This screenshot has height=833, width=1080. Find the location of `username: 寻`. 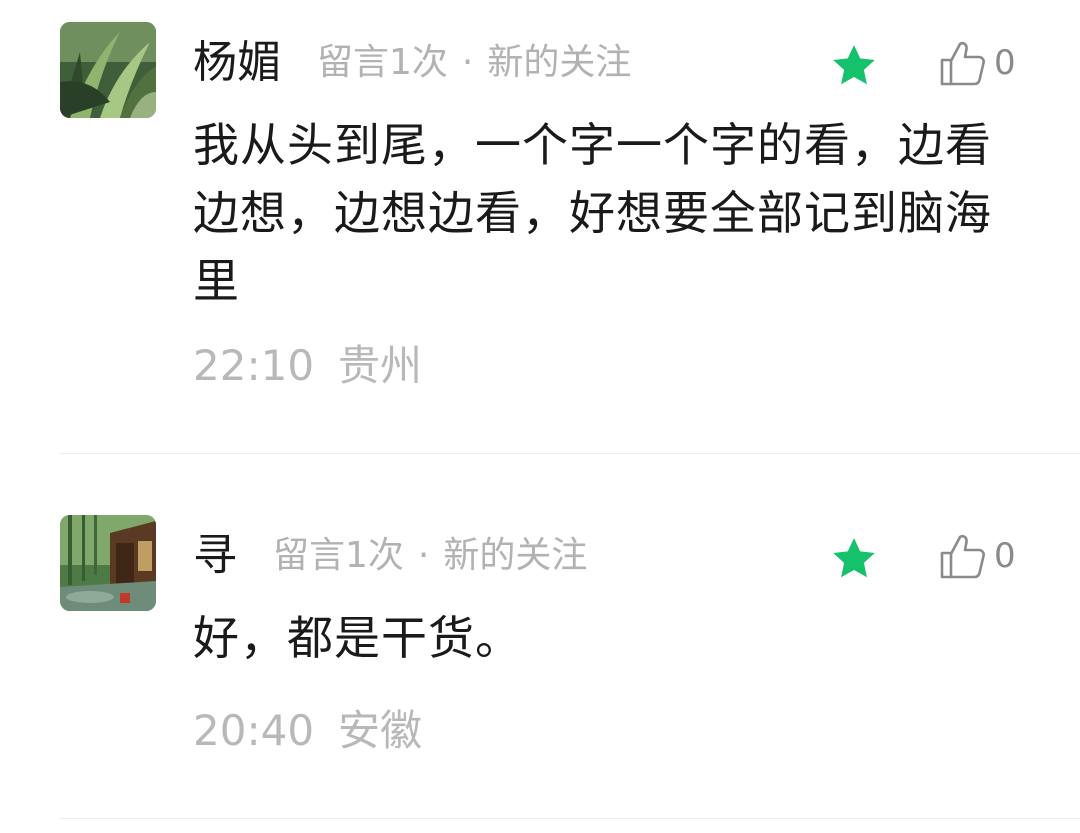

username: 寻 is located at coordinates (215, 556).